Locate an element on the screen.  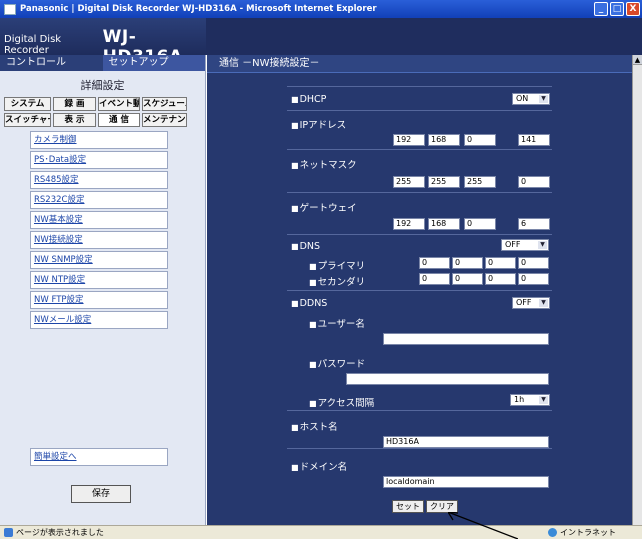
page-title: 通信 －NW接続設定－ is located at coordinates (419, 64).